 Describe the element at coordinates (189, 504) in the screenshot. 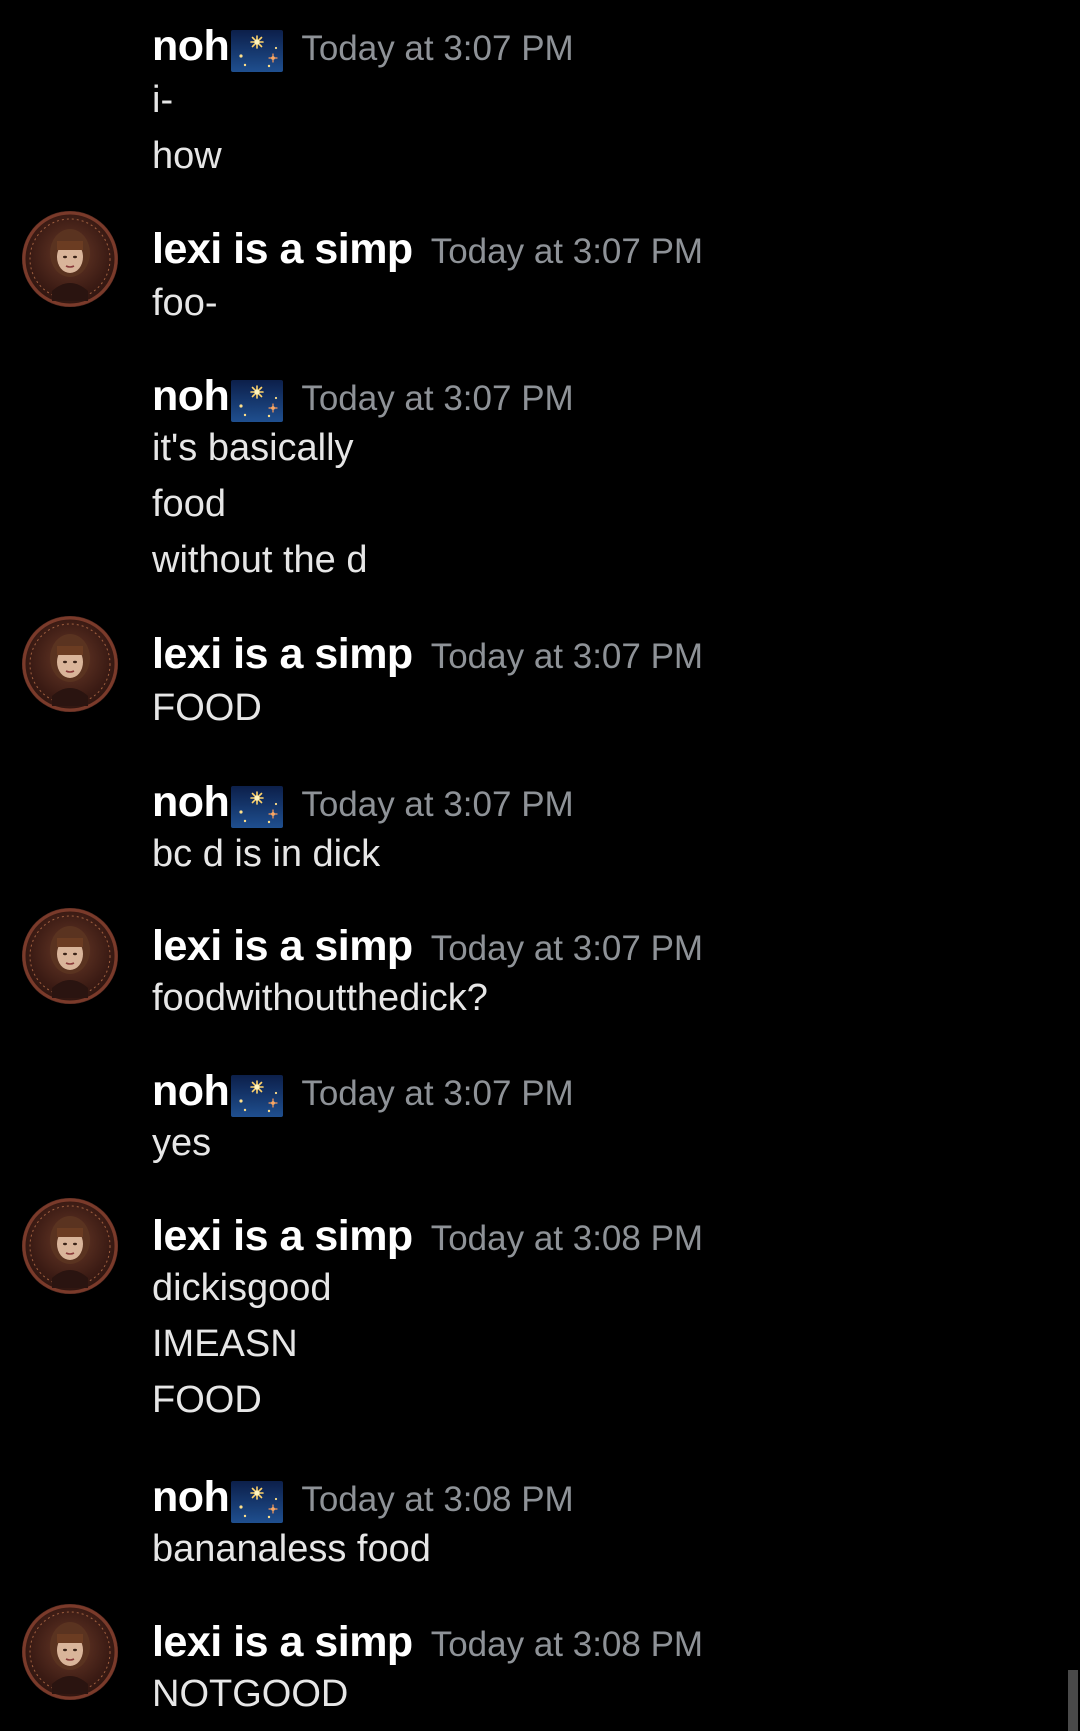

I see `message-line: food` at that location.